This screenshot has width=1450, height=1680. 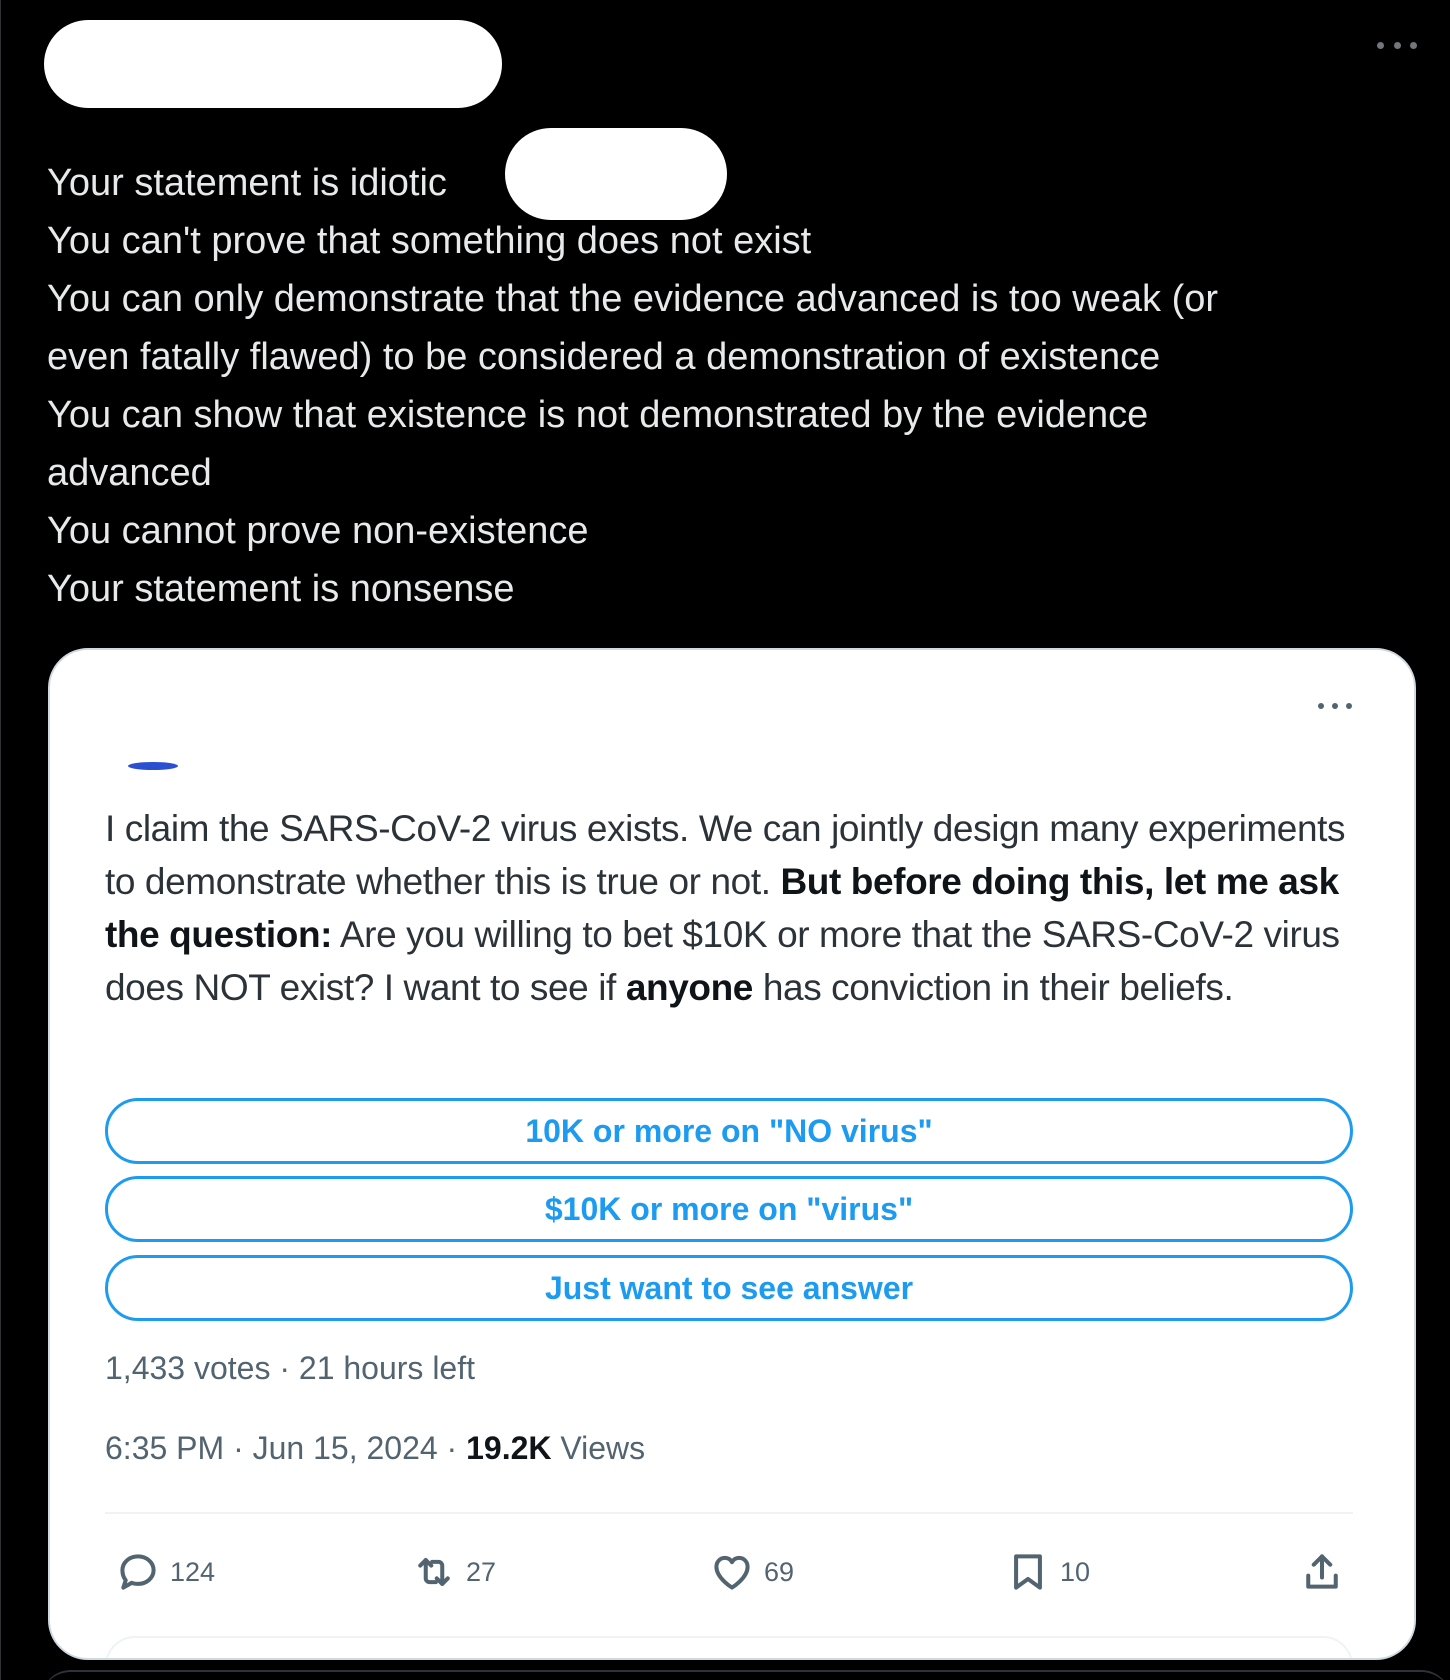 What do you see at coordinates (481, 1571) in the screenshot?
I see `repost-count: 27` at bounding box center [481, 1571].